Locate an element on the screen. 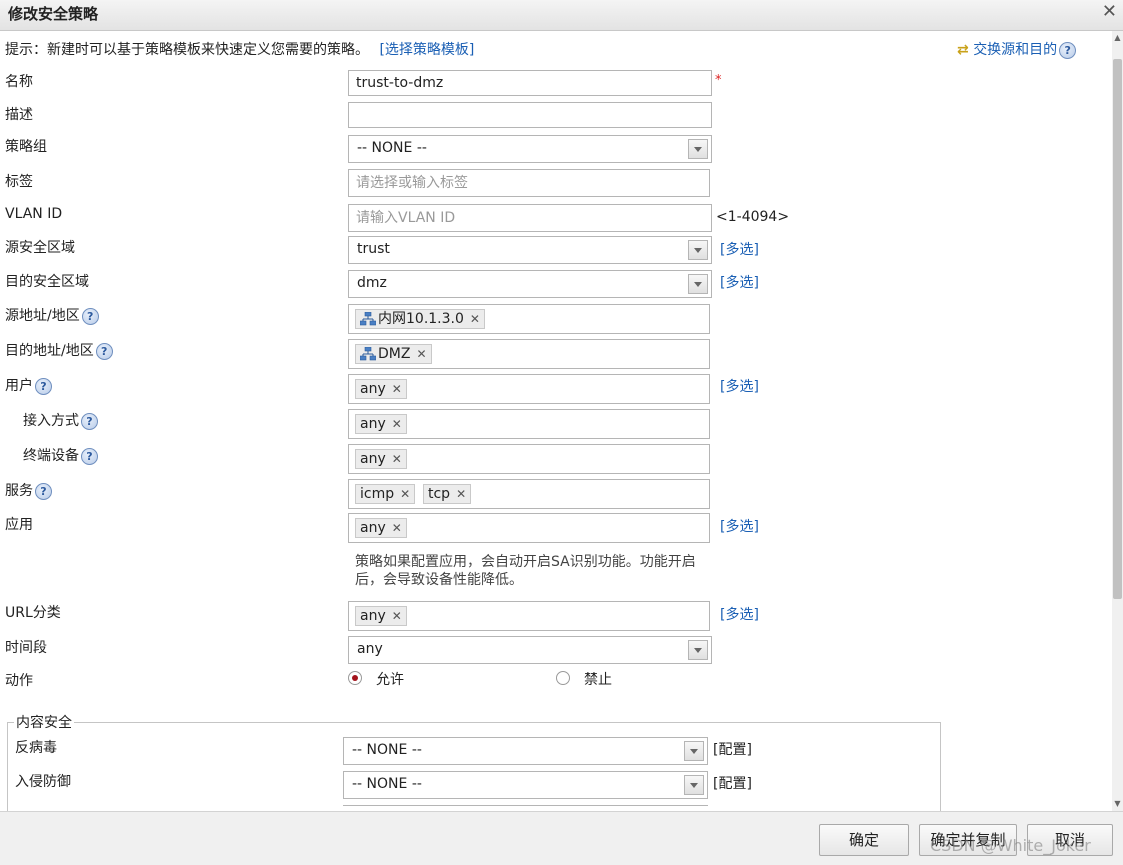 This screenshot has height=865, width=1123. content-security-legend: 内容安全 is located at coordinates (44, 723).